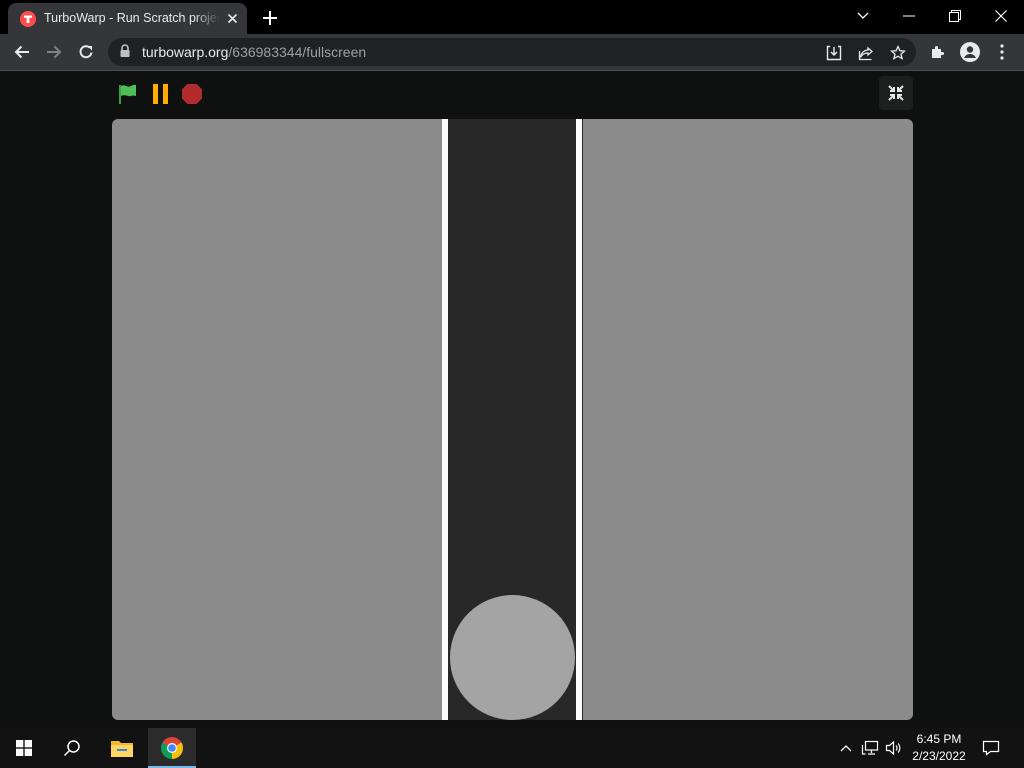  I want to click on green-flag-icon, so click(128, 94).